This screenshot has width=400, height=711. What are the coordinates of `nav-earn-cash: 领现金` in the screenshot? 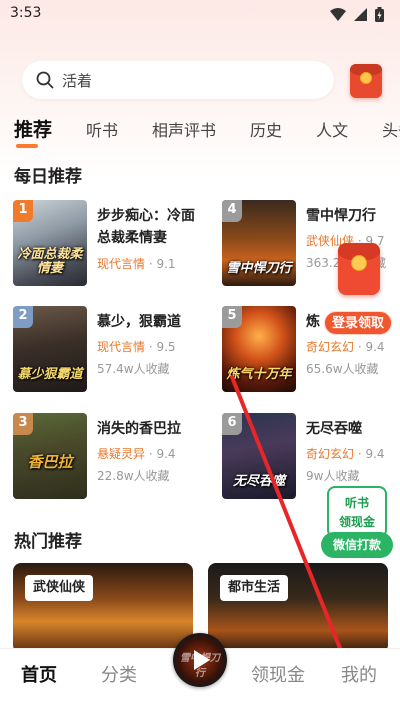 It's located at (278, 674).